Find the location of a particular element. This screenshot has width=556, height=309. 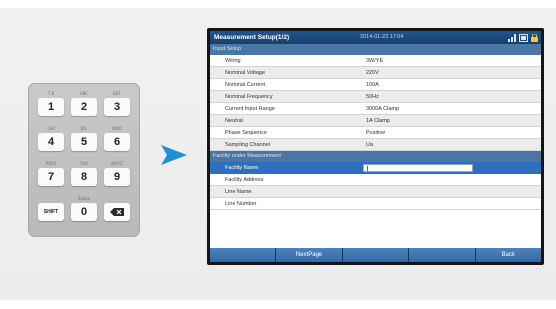

key-sublabel: MNO is located at coordinates (117, 128).